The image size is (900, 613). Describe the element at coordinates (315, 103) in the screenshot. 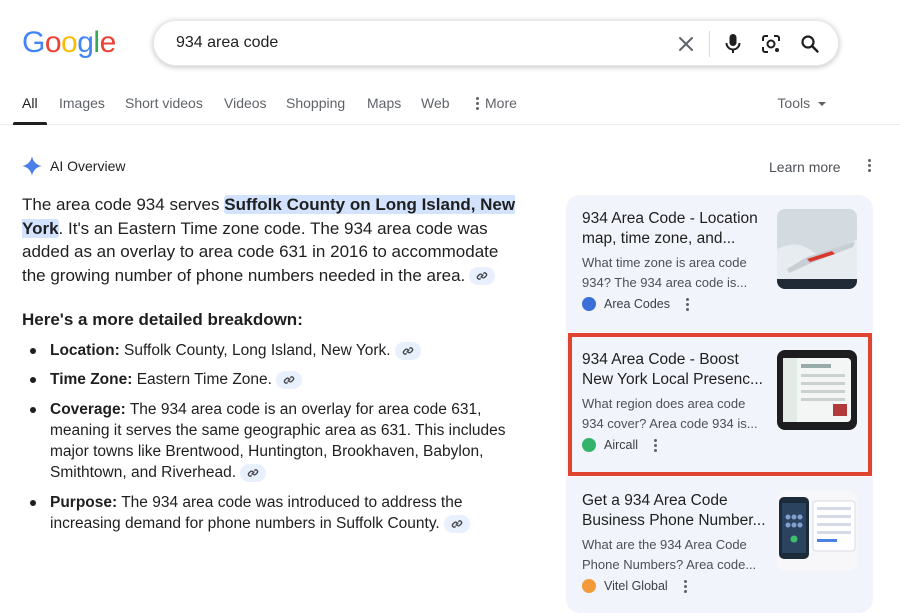

I see `tab-shopping: Shopping` at that location.